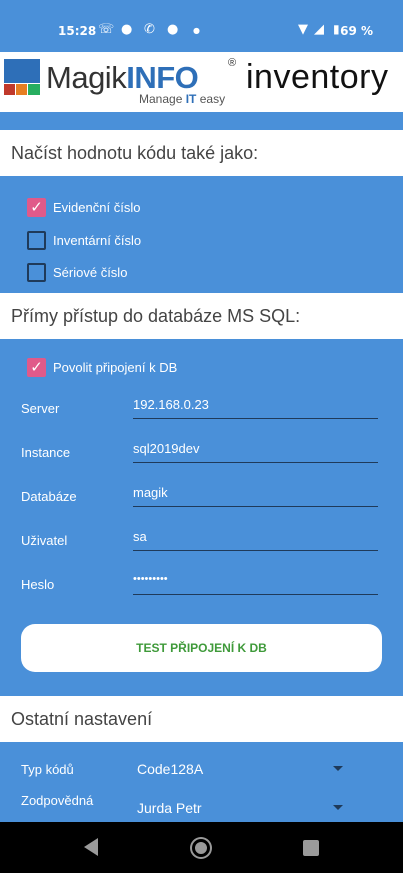 The height and width of the screenshot is (873, 403). Describe the element at coordinates (319, 29) in the screenshot. I see `signal-icon: ◢` at that location.